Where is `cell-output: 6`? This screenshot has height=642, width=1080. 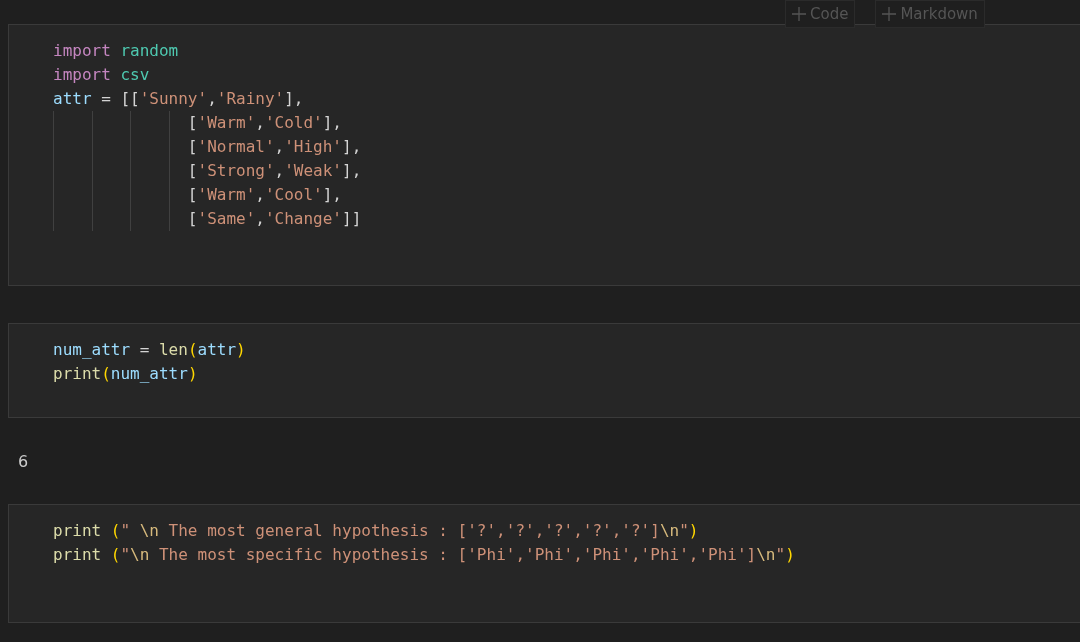
cell-output: 6 is located at coordinates (23, 461).